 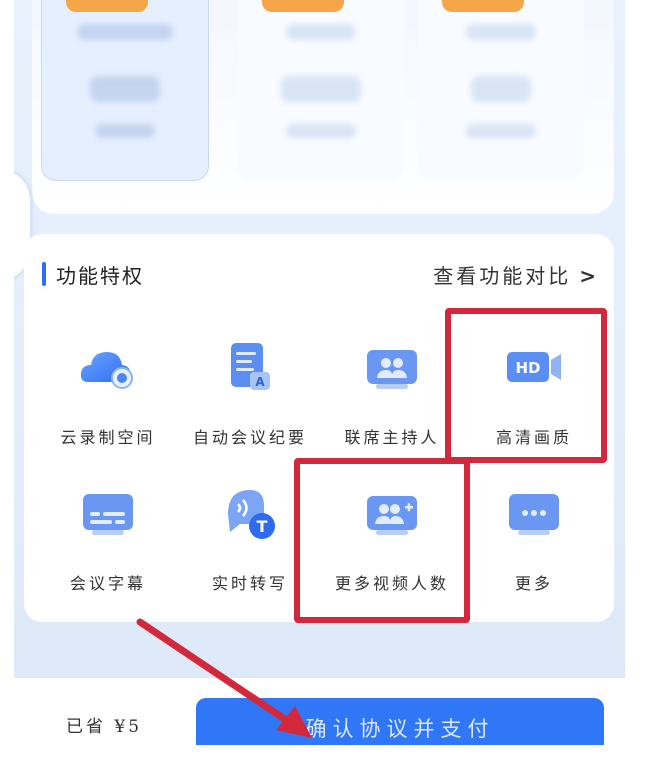 What do you see at coordinates (533, 583) in the screenshot?
I see `feature-label: 更多` at bounding box center [533, 583].